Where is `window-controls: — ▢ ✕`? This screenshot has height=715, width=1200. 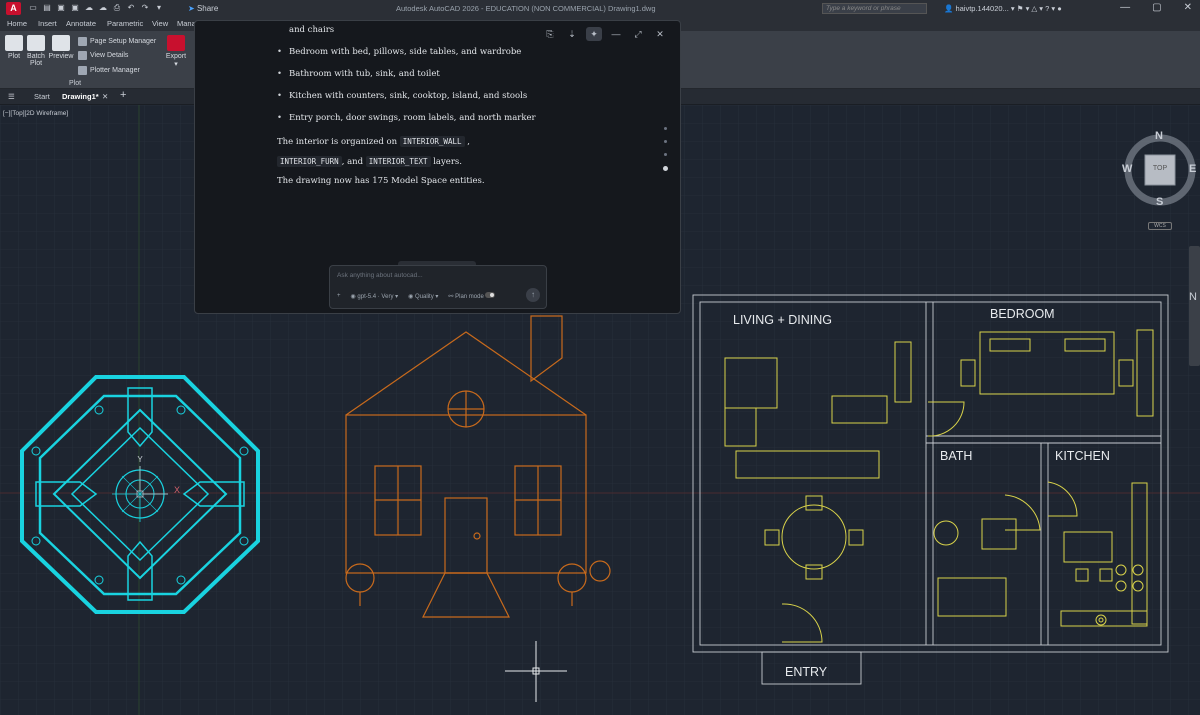
window-controls: — ▢ ✕ is located at coordinates (1156, 7).